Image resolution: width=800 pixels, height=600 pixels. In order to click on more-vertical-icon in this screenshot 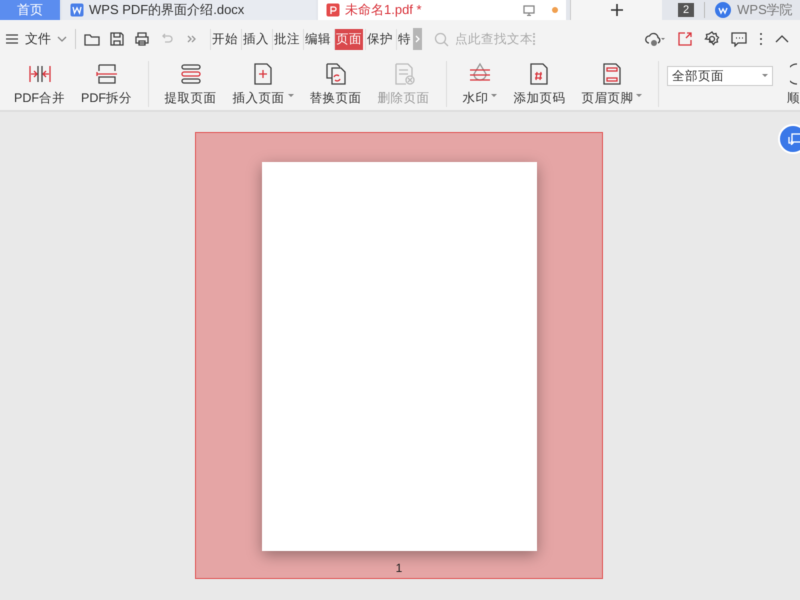, I will do `click(761, 39)`.